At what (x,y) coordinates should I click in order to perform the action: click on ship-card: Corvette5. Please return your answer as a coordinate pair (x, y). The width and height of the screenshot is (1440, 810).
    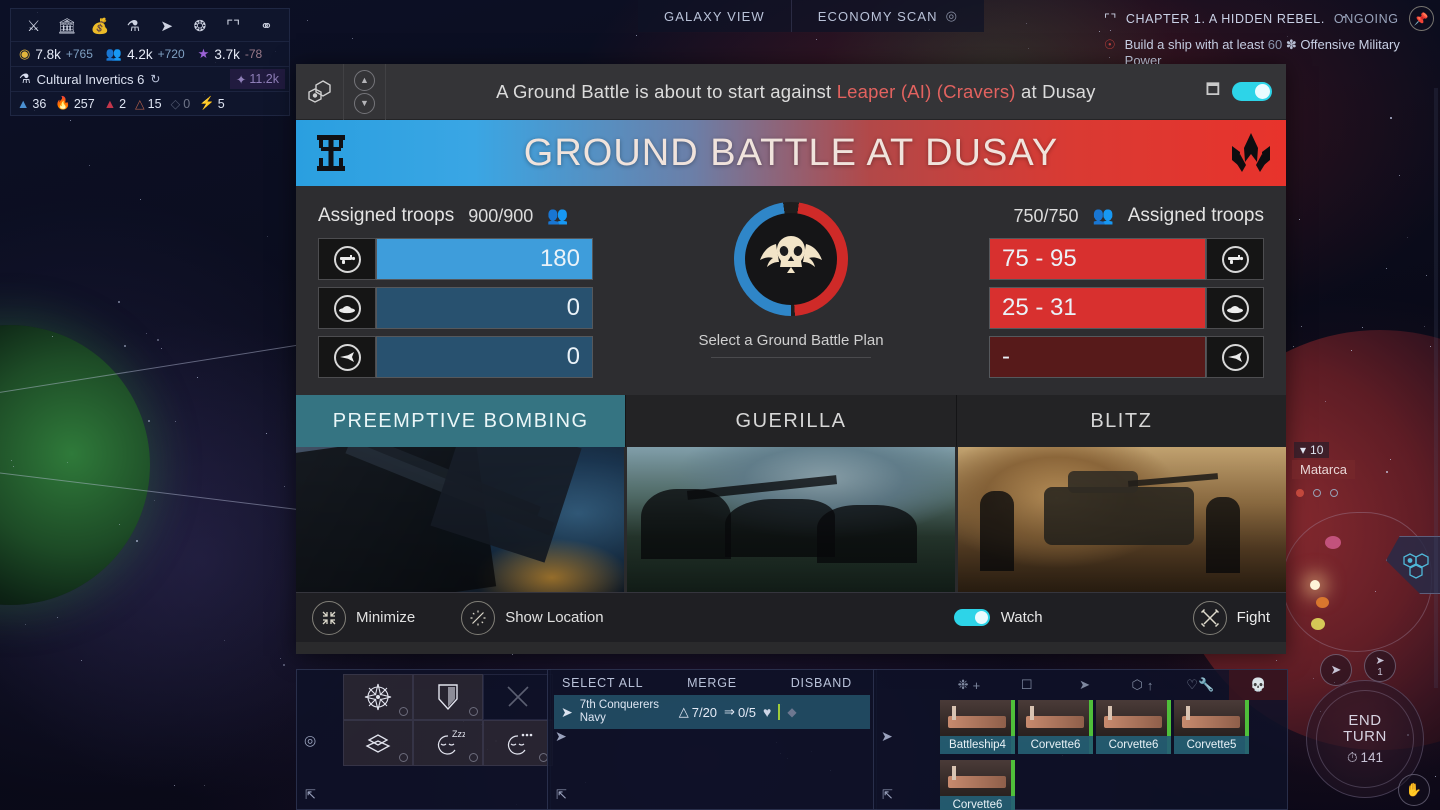
    Looking at the image, I should click on (1211, 727).